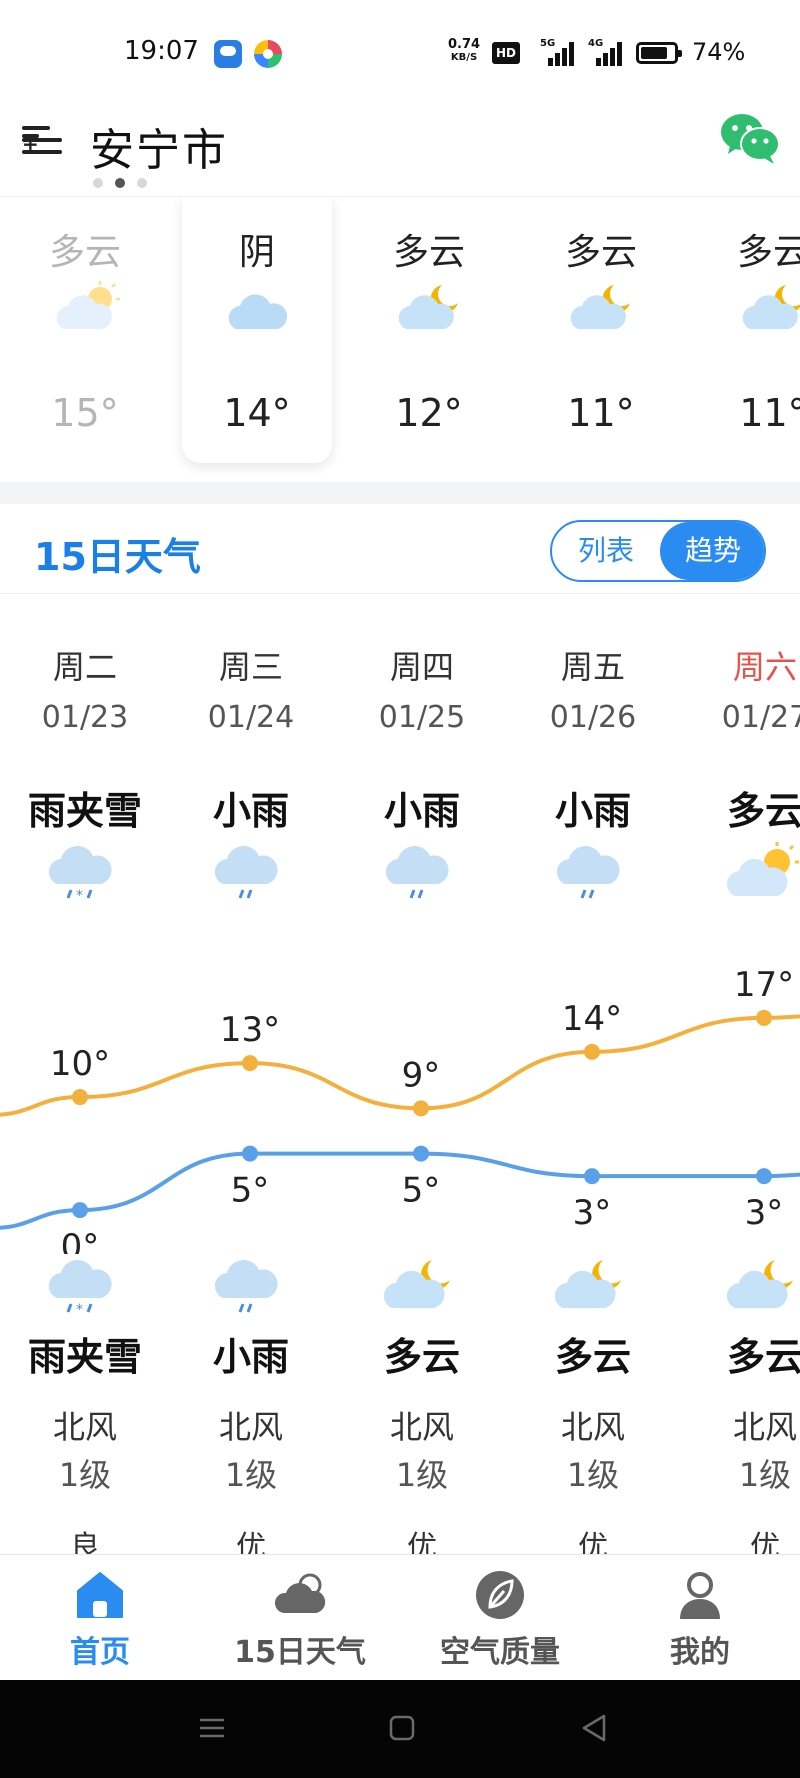  What do you see at coordinates (592, 1019) in the screenshot?
I see `high-temp-label: 14°` at bounding box center [592, 1019].